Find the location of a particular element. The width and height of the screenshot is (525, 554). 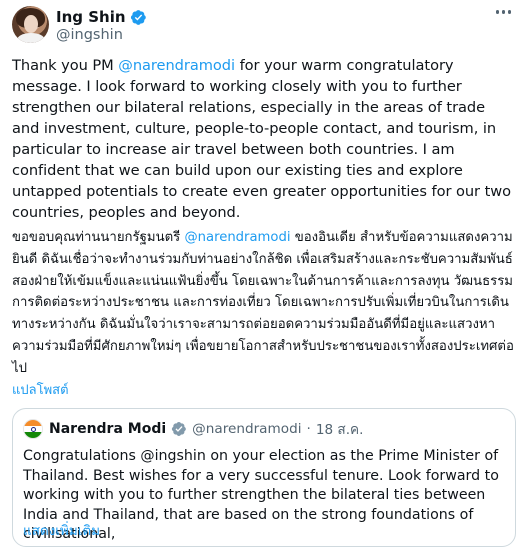

avatar-face is located at coordinates (31, 24).